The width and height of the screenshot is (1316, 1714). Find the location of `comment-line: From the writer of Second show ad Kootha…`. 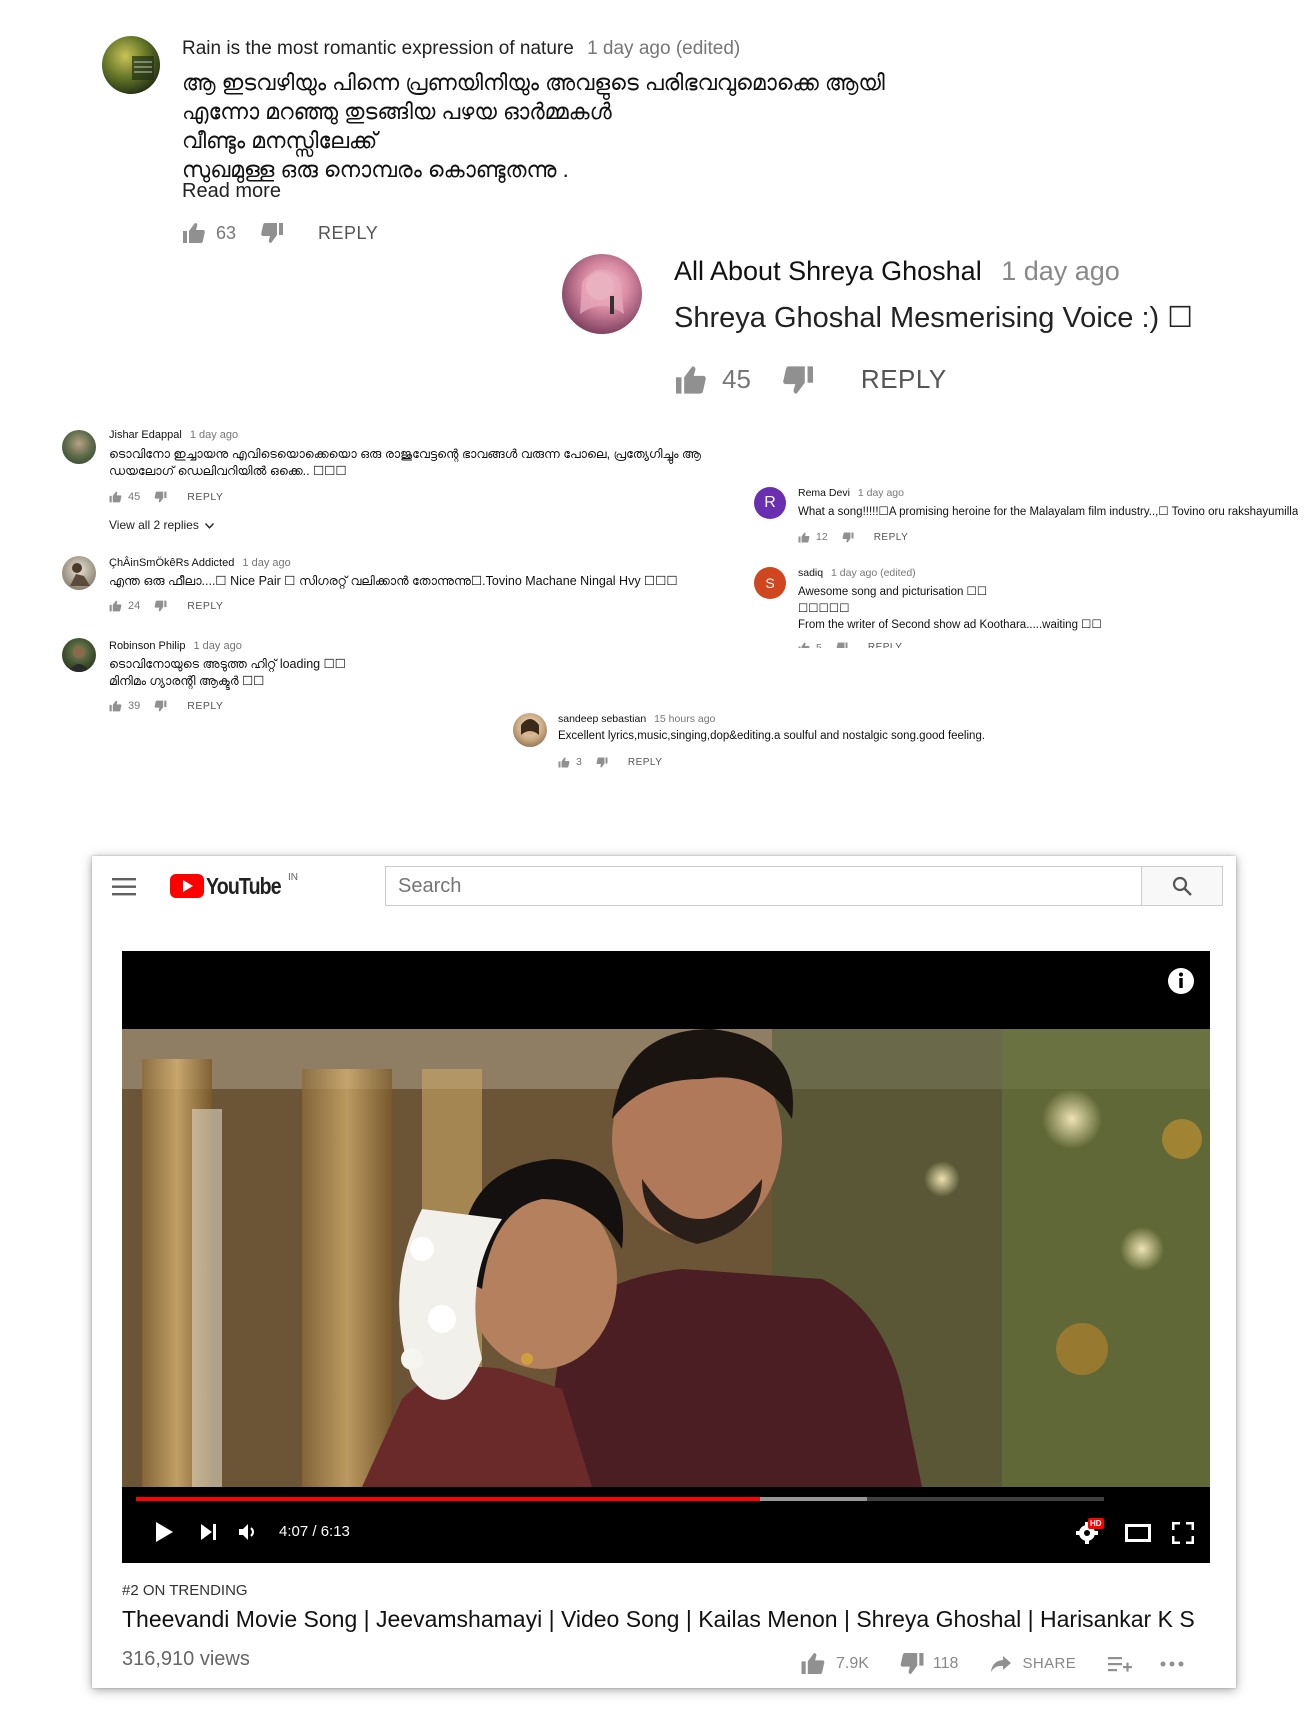

comment-line: From the writer of Second show ad Kootha… is located at coordinates (950, 625).